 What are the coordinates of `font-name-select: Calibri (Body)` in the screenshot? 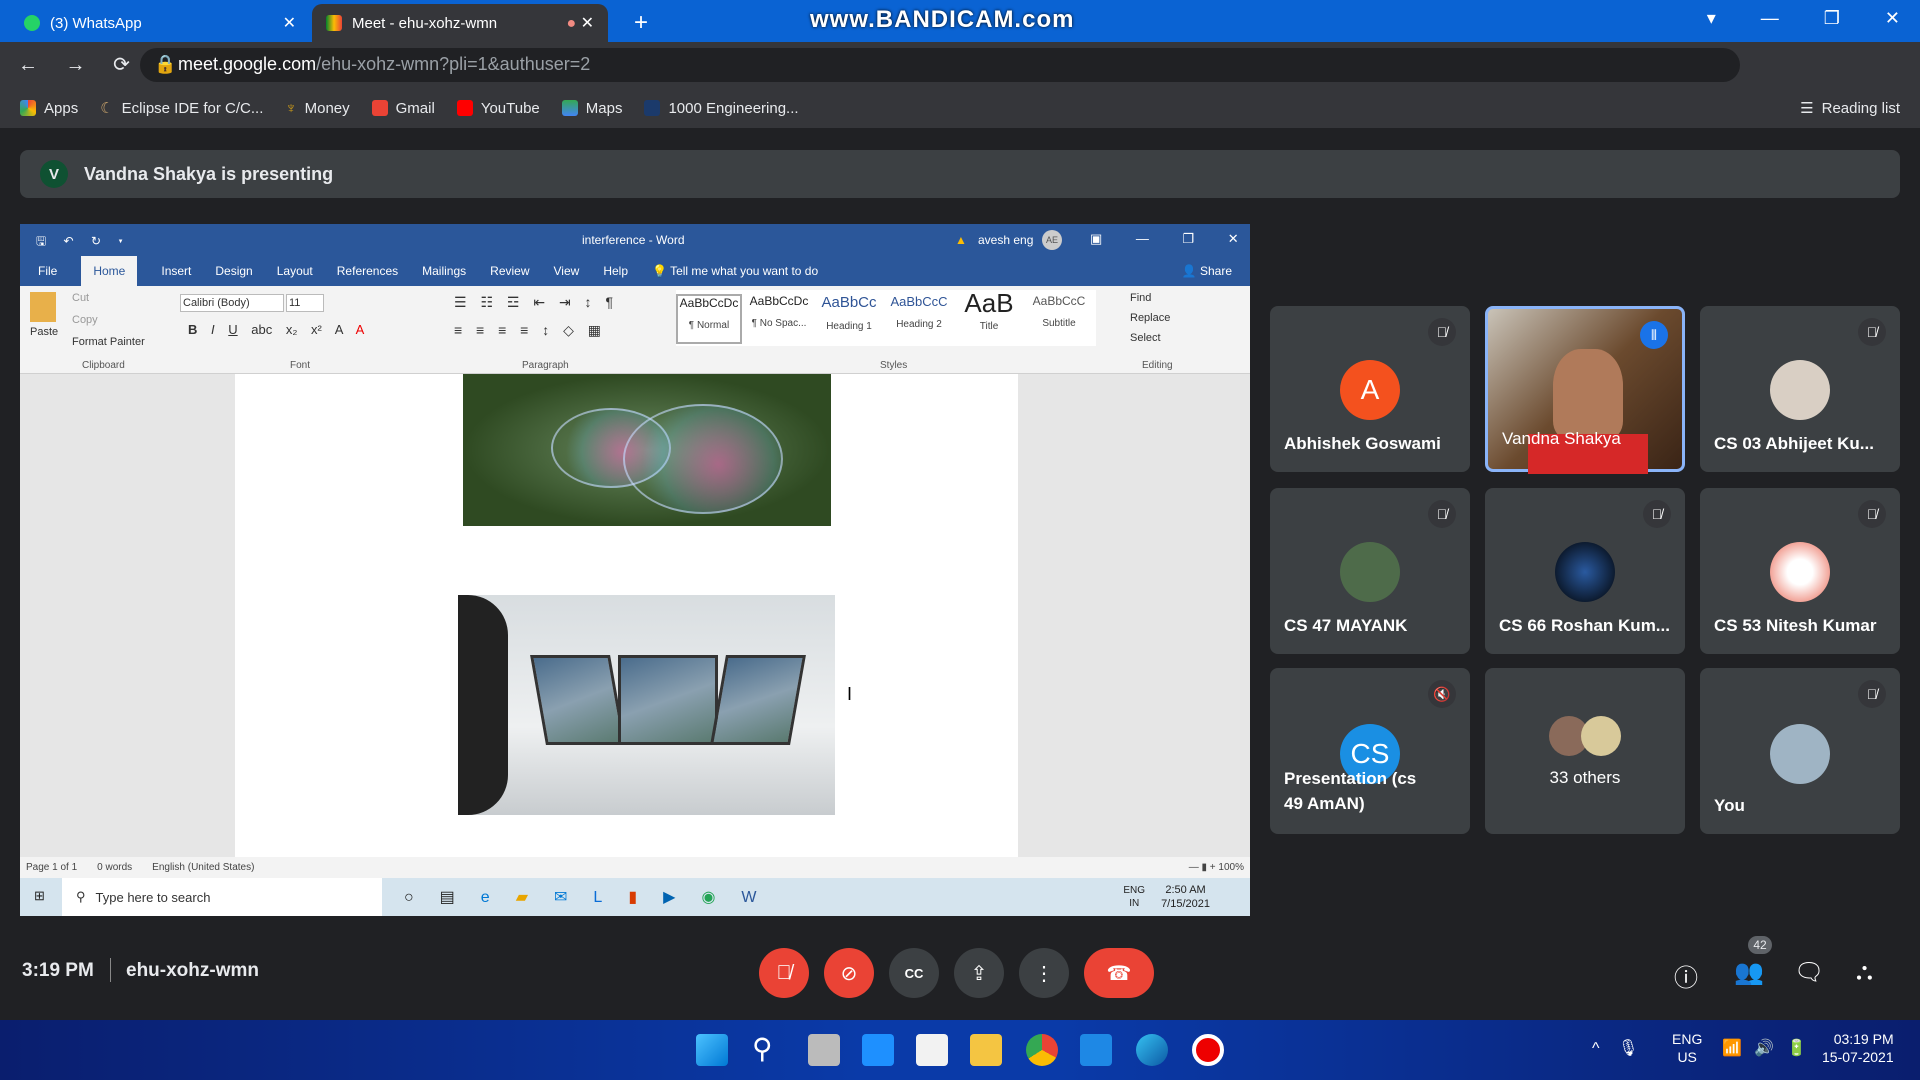 It's located at (232, 303).